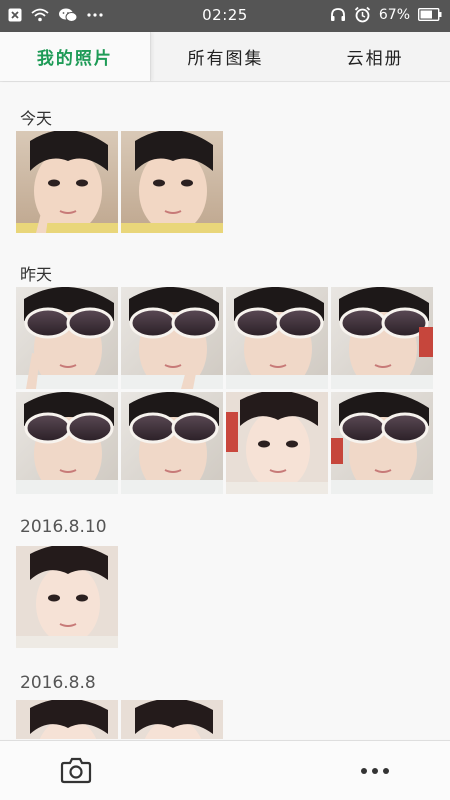 The width and height of the screenshot is (450, 800). I want to click on section-title-yesterday: 昨天, so click(36, 274).